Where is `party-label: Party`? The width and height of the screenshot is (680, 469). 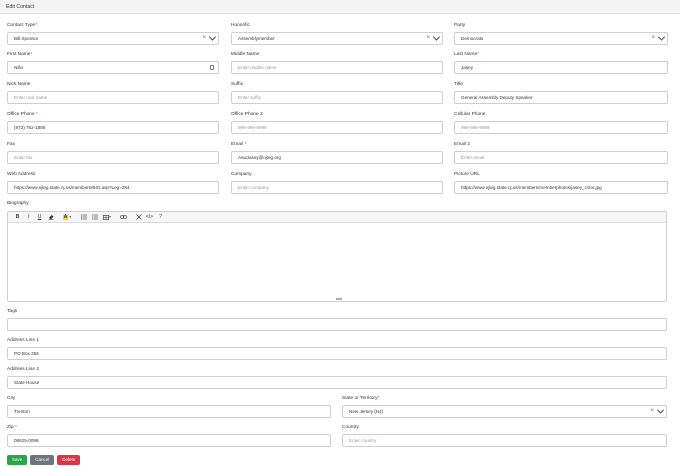
party-label: Party is located at coordinates (460, 25).